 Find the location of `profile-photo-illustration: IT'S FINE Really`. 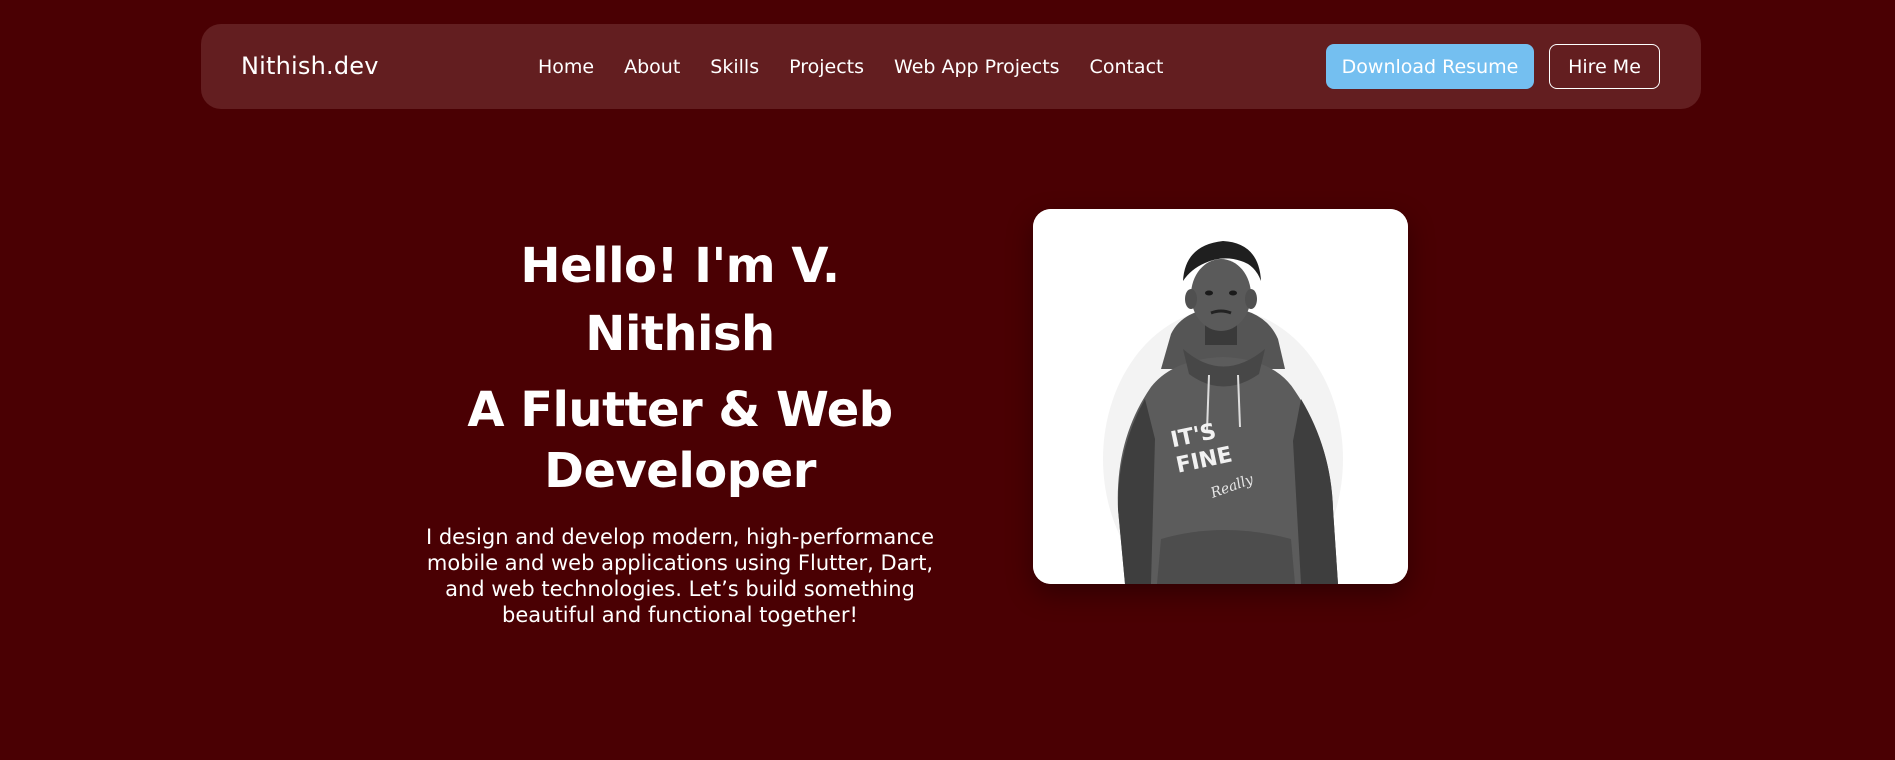

profile-photo-illustration: IT'S FINE Really is located at coordinates (1220, 396).